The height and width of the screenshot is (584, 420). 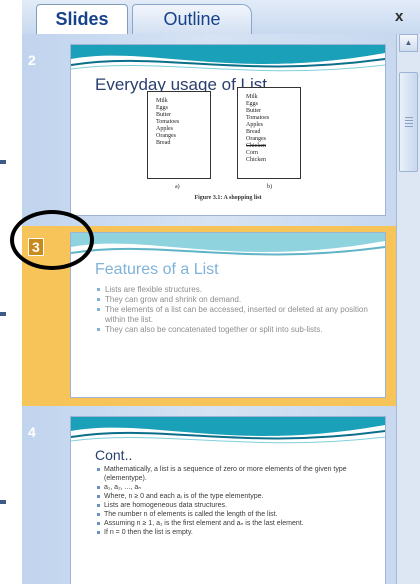 I want to click on bullet-item: Lists are homogeneous data structures., so click(x=238, y=505).